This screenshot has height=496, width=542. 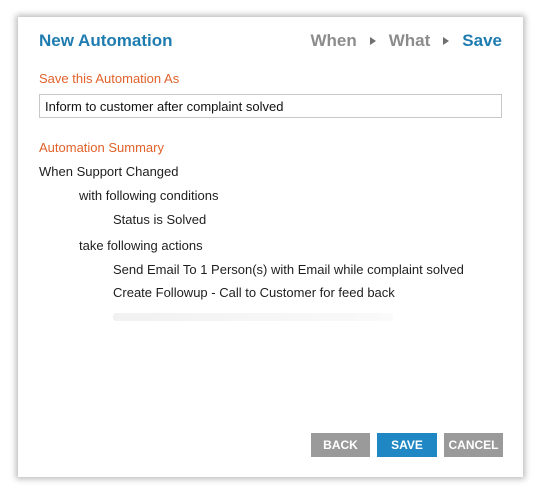 I want to click on wizard-steps: When What Save, so click(x=406, y=41).